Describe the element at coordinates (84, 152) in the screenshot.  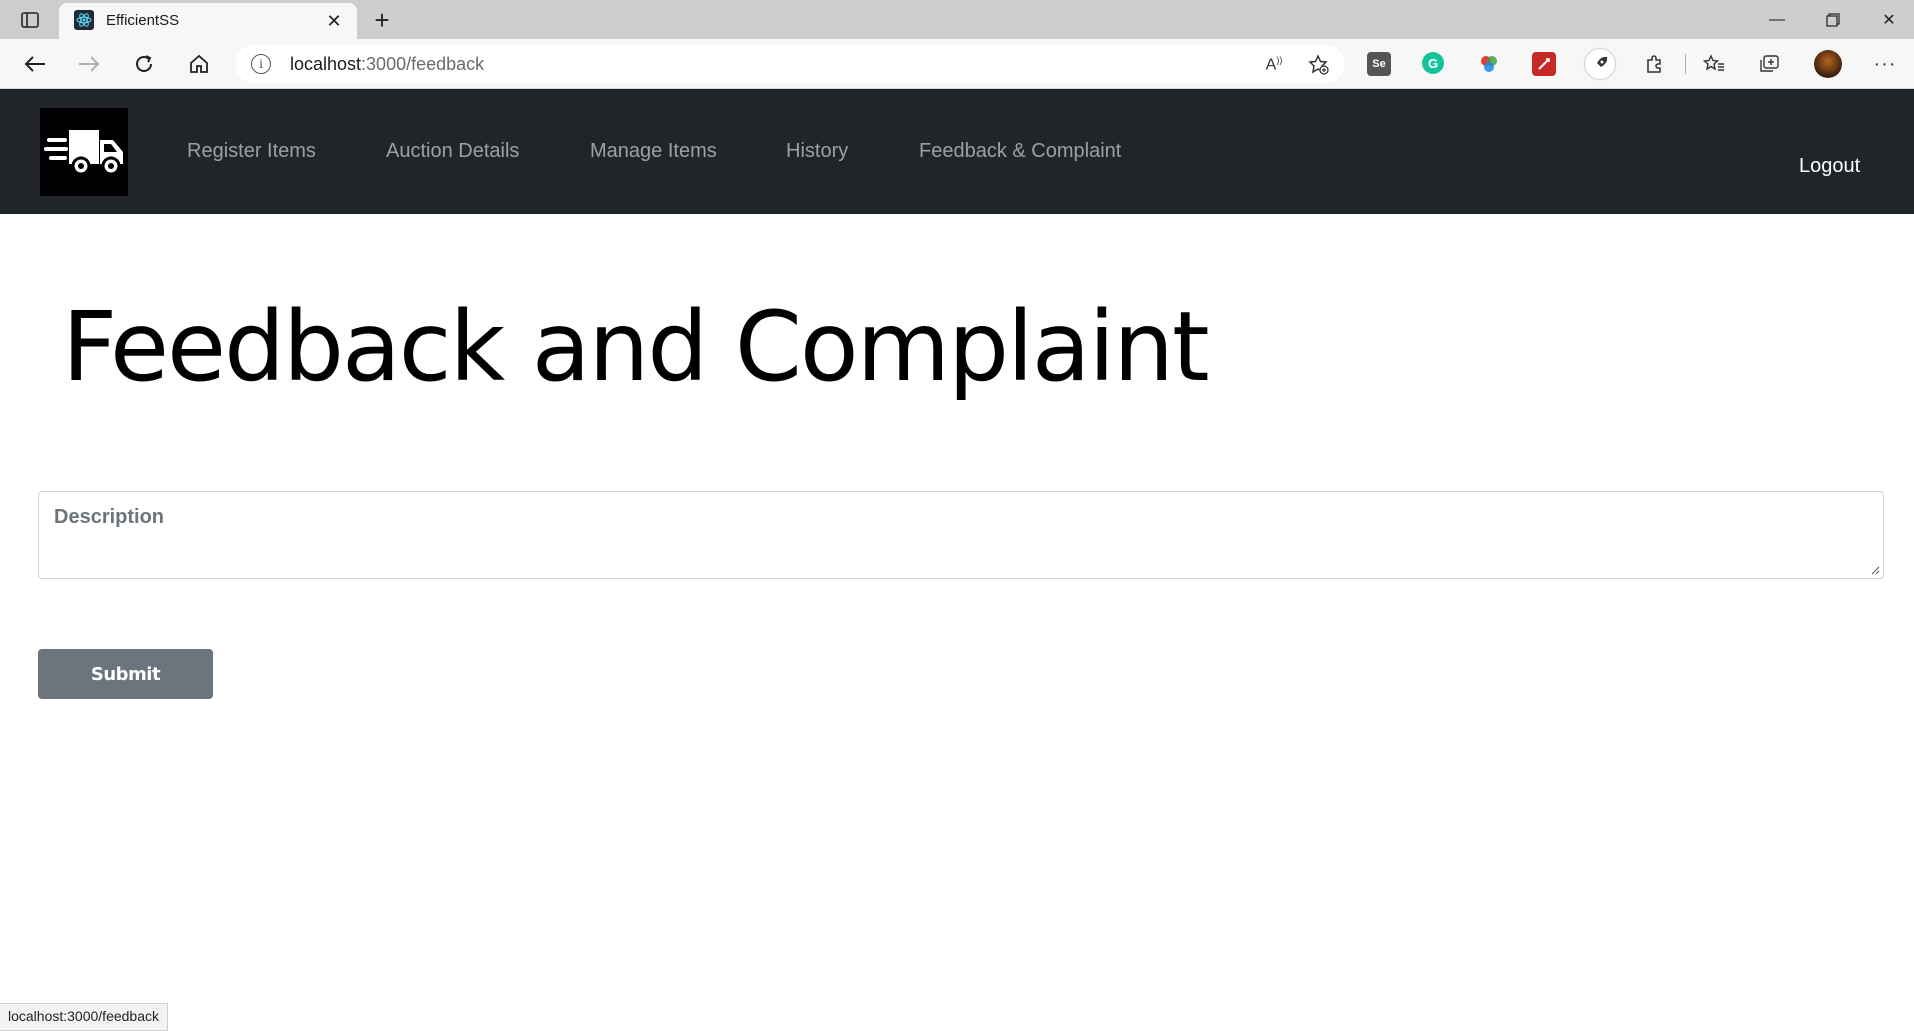
I see `truck-logo-icon` at that location.